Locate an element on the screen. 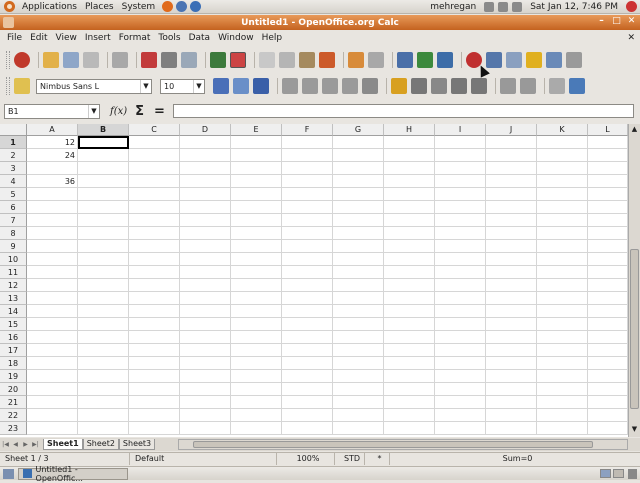  increase-indent-icon is located at coordinates (528, 86).